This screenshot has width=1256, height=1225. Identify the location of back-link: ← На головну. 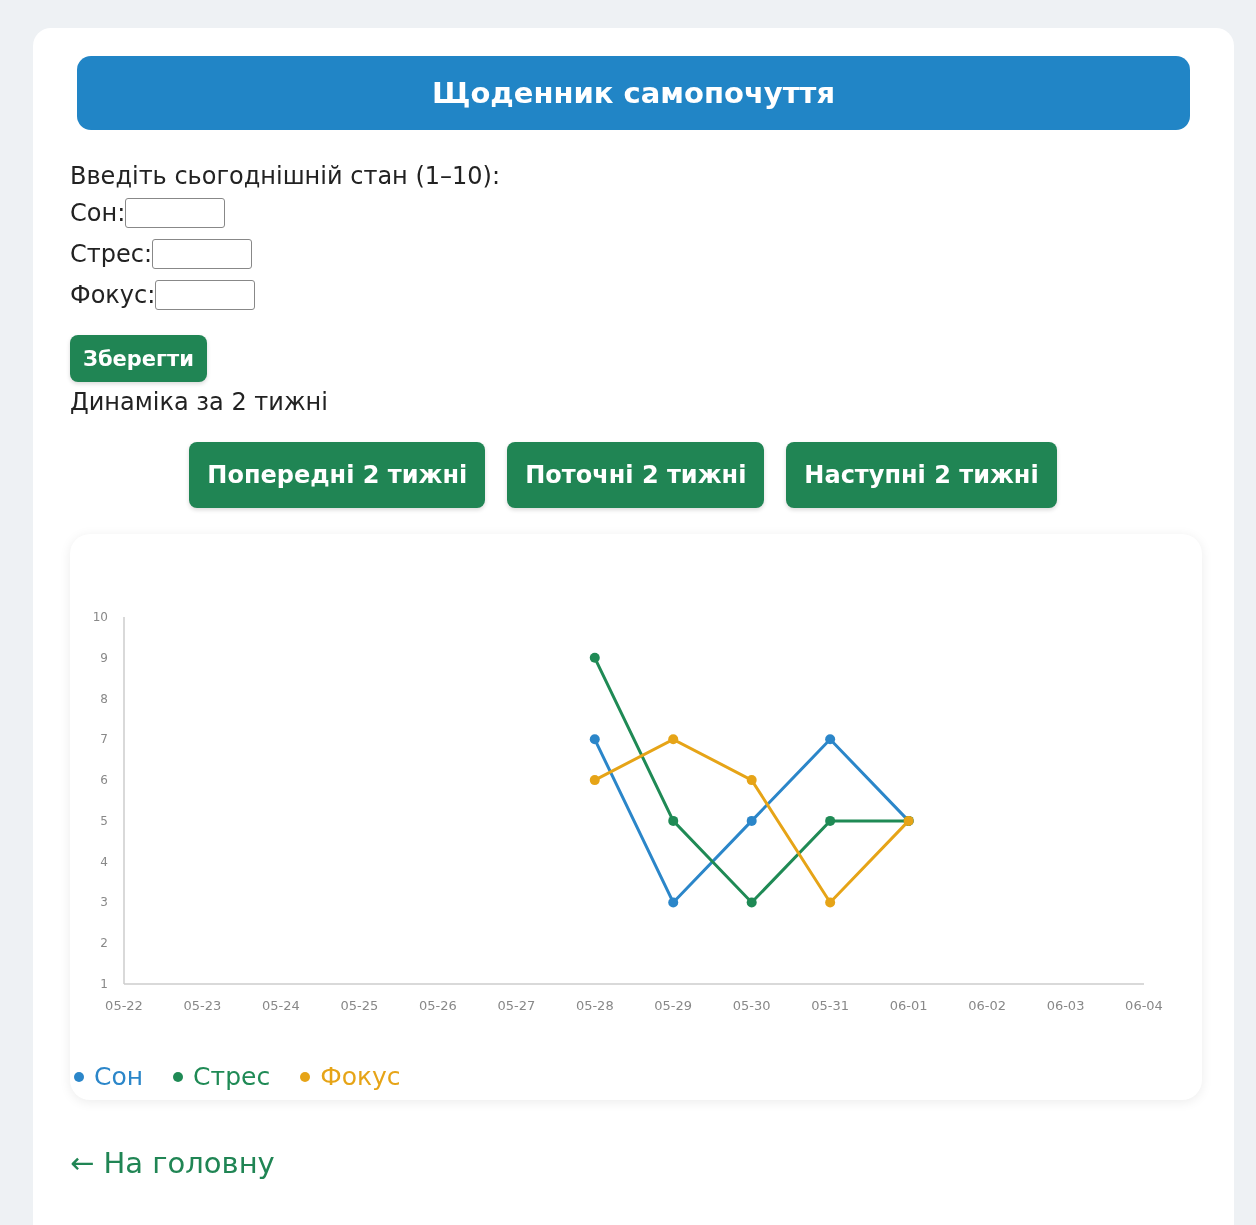
(172, 1163).